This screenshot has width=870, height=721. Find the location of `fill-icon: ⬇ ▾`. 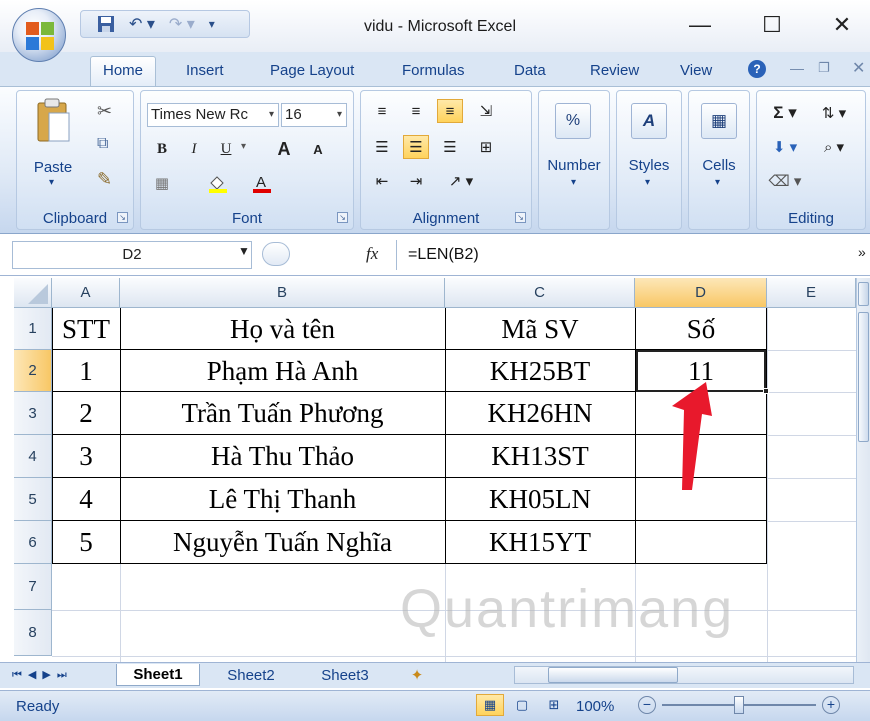

fill-icon: ⬇ ▾ is located at coordinates (785, 147).